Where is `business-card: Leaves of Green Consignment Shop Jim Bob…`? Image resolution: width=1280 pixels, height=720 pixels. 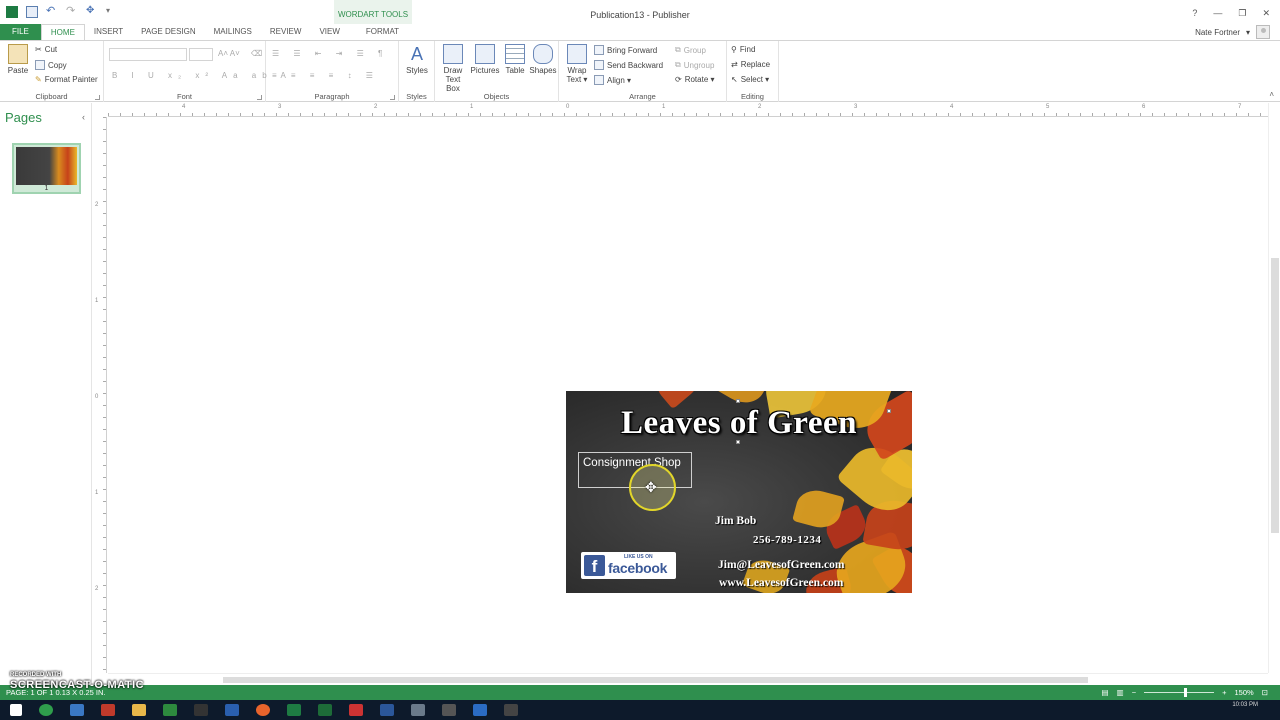
business-card: Leaves of Green Consignment Shop Jim Bob… is located at coordinates (739, 492).